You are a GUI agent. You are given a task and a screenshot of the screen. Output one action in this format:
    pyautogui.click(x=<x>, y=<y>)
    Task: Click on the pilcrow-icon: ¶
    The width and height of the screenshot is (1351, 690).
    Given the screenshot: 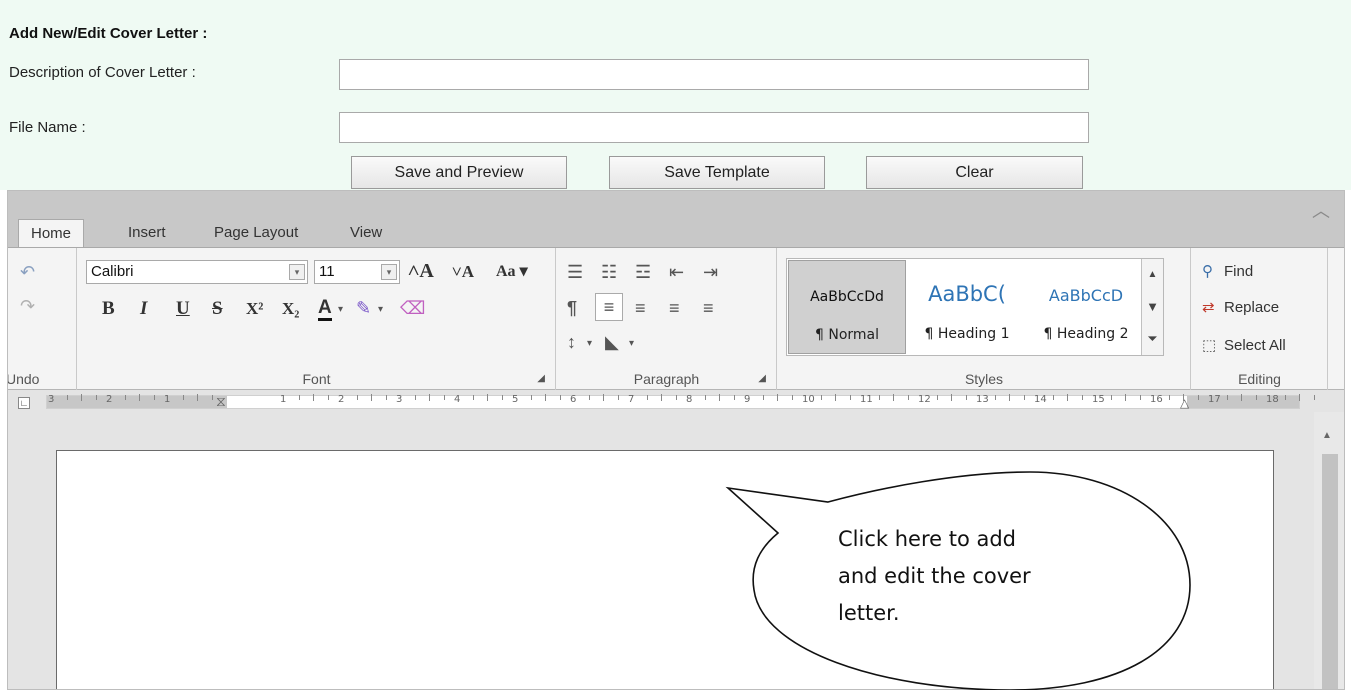 What is the action you would take?
    pyautogui.click(x=572, y=308)
    